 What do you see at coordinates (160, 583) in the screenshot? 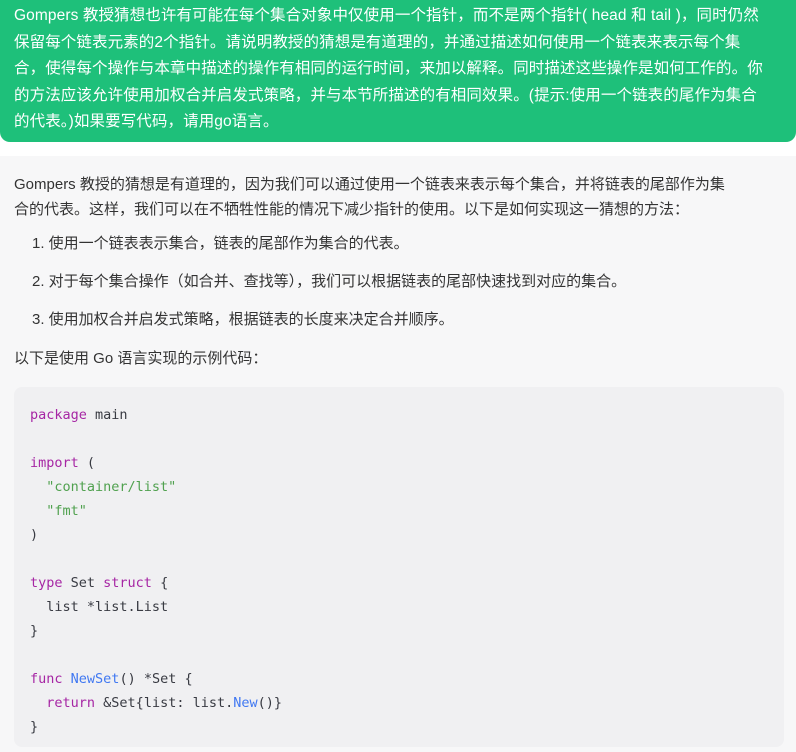
I see `code-text: {` at bounding box center [160, 583].